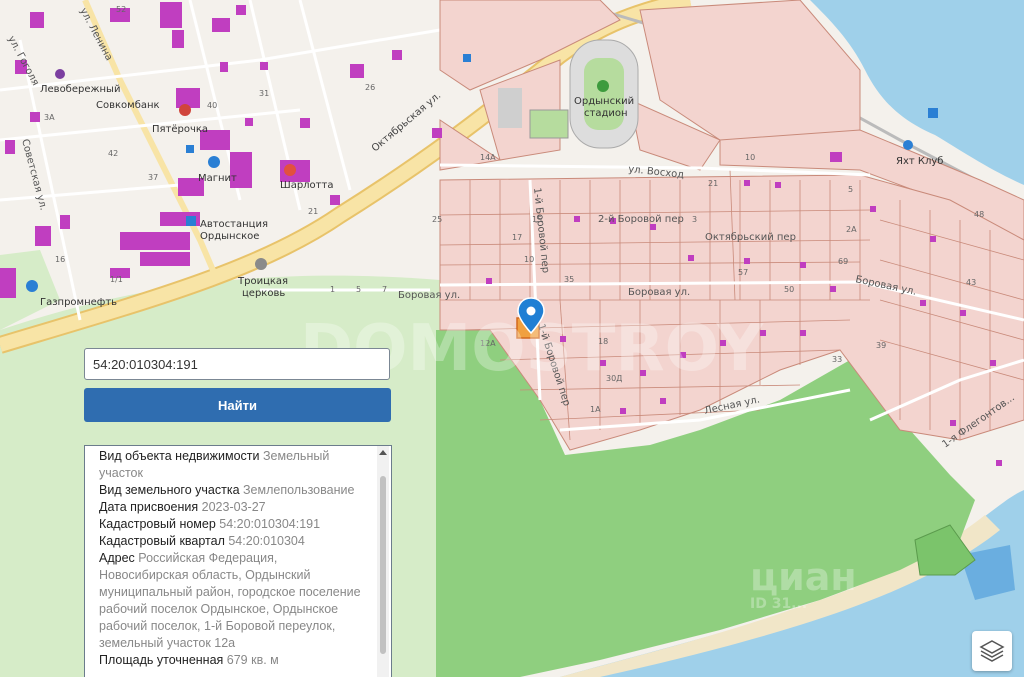 The image size is (1024, 677). What do you see at coordinates (128, 105) in the screenshot?
I see `poi-sovkombank: Совкомбанк` at bounding box center [128, 105].